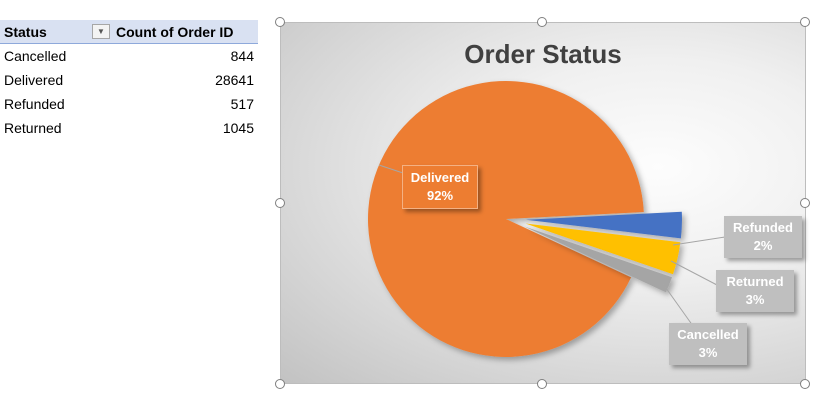 The width and height of the screenshot is (817, 402). Describe the element at coordinates (708, 344) in the screenshot. I see `data-label-cancelled: Cancelled 3%` at that location.